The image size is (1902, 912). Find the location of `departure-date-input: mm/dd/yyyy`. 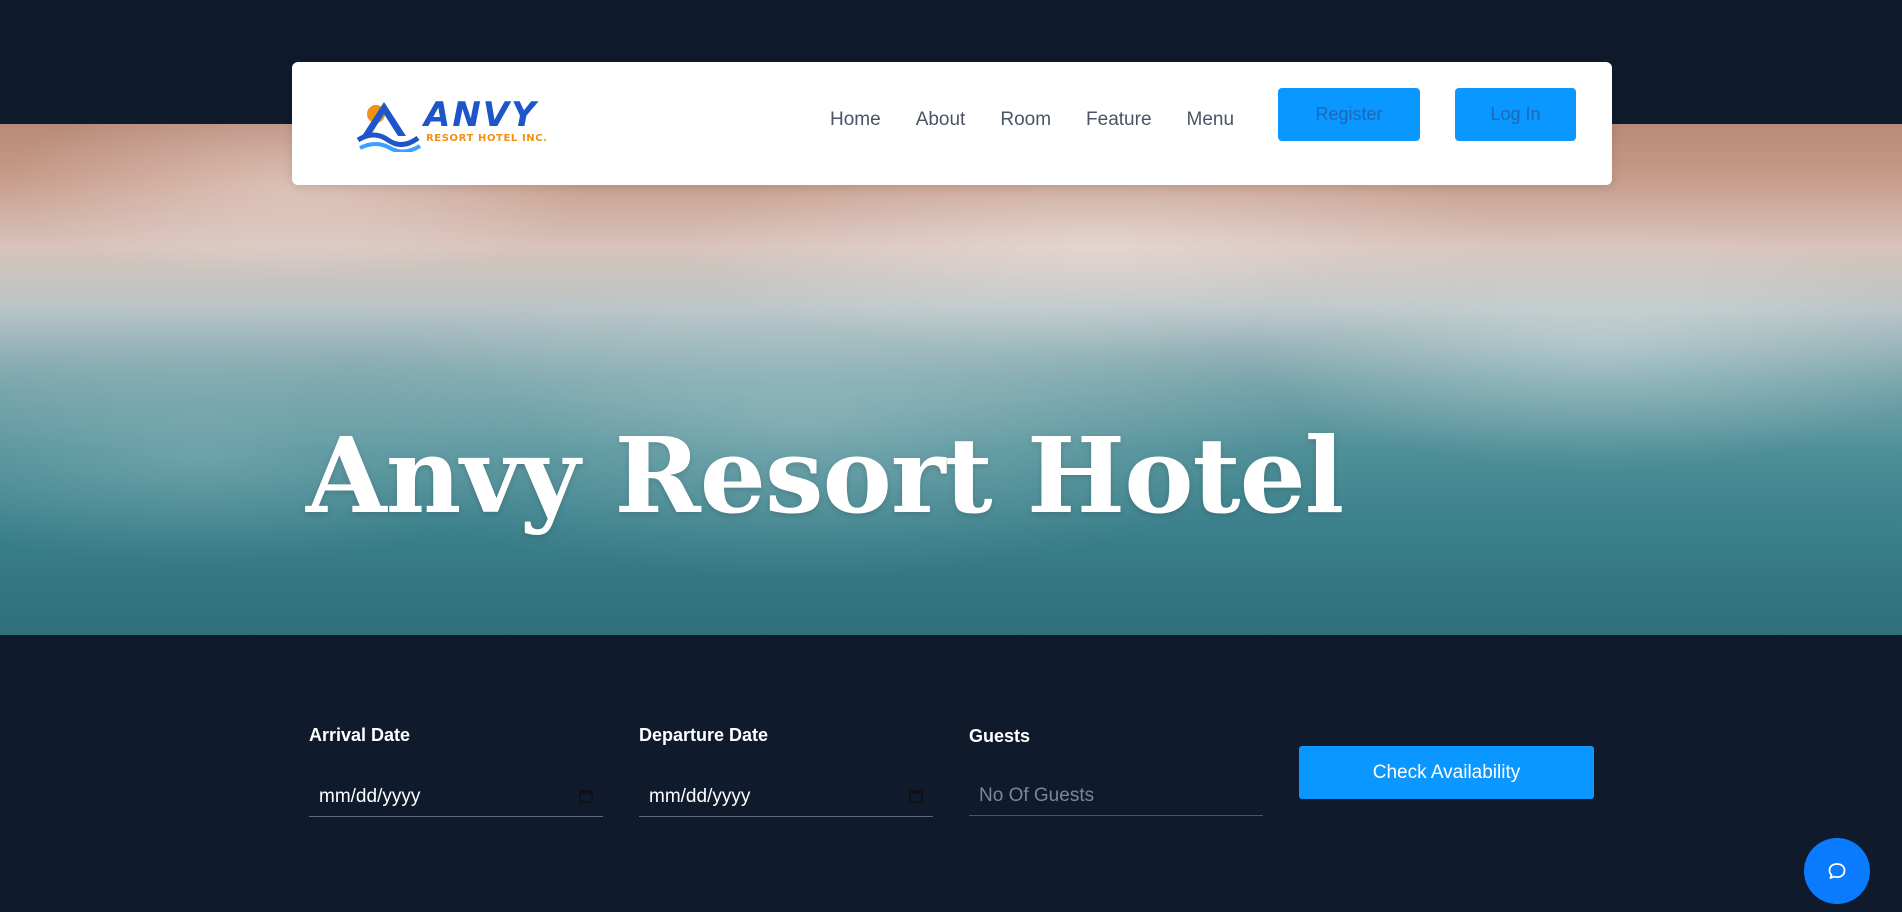

departure-date-input: mm/dd/yyyy is located at coordinates (786, 797).